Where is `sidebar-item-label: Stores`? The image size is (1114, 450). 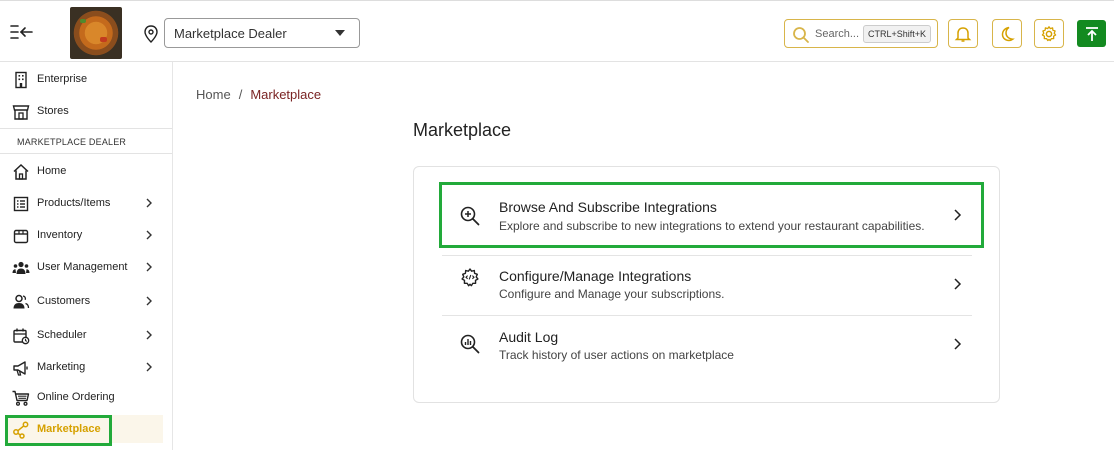
sidebar-item-label: Stores is located at coordinates (53, 111).